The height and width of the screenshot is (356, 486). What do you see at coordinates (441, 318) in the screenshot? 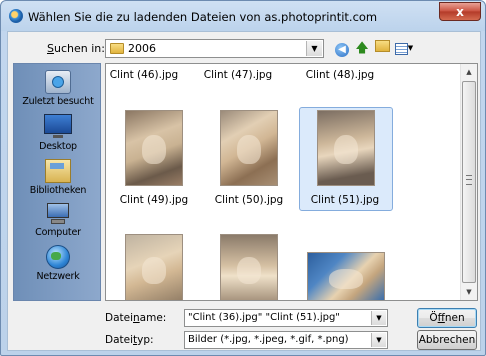
I see `open-label-accel: f` at bounding box center [441, 318].